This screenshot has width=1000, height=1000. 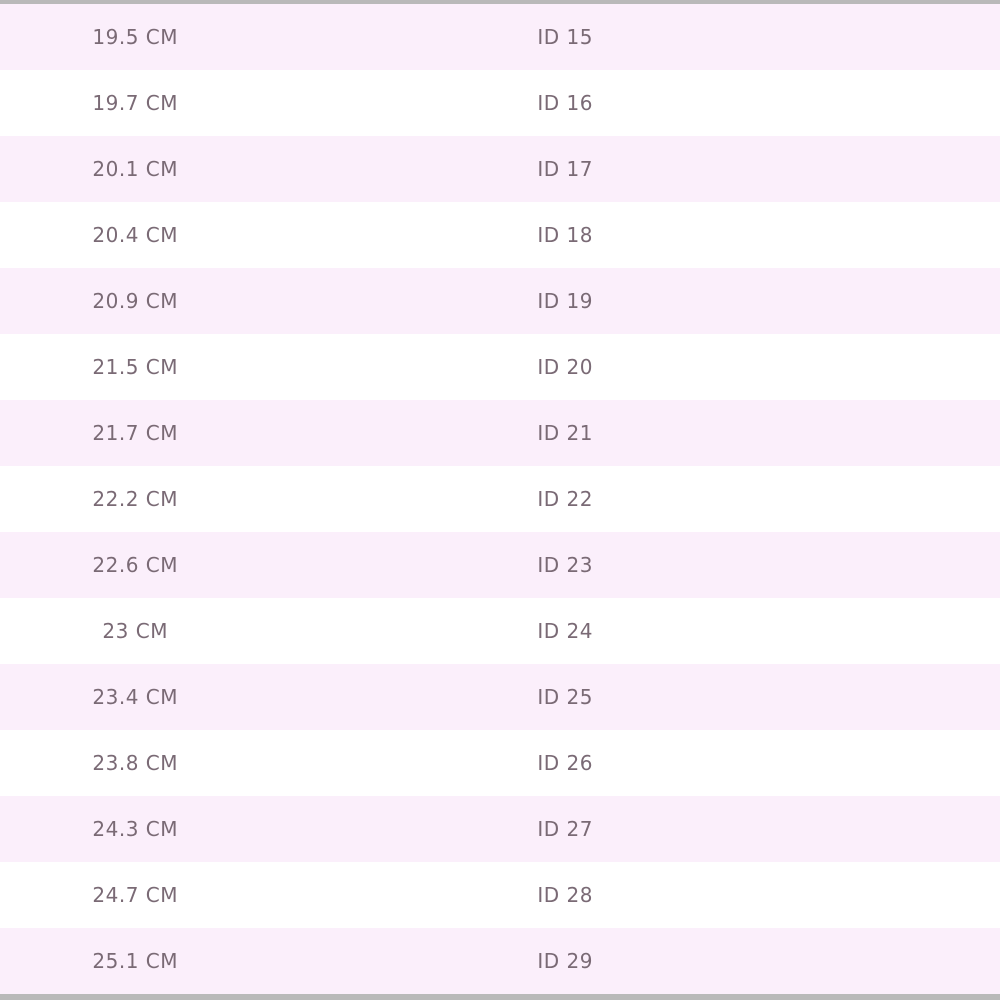 I want to click on size-id-cell: ID 23, so click(x=565, y=565).